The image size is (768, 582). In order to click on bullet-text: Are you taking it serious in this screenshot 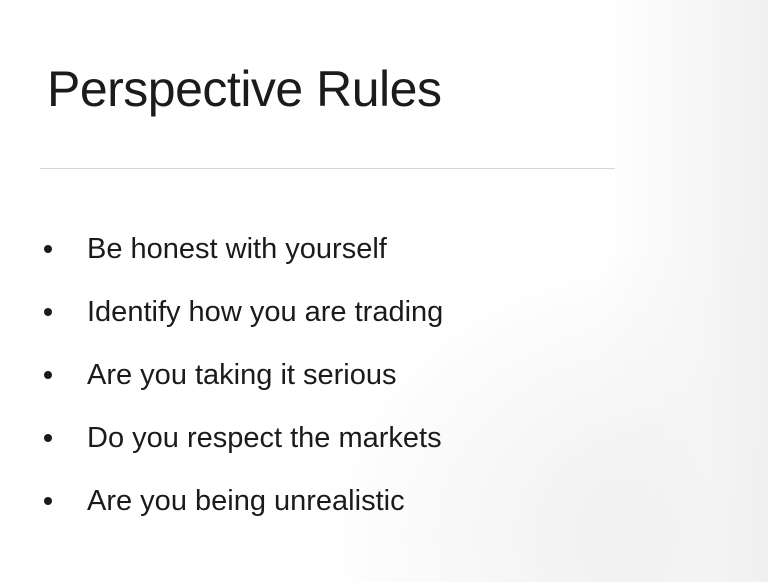, I will do `click(242, 375)`.